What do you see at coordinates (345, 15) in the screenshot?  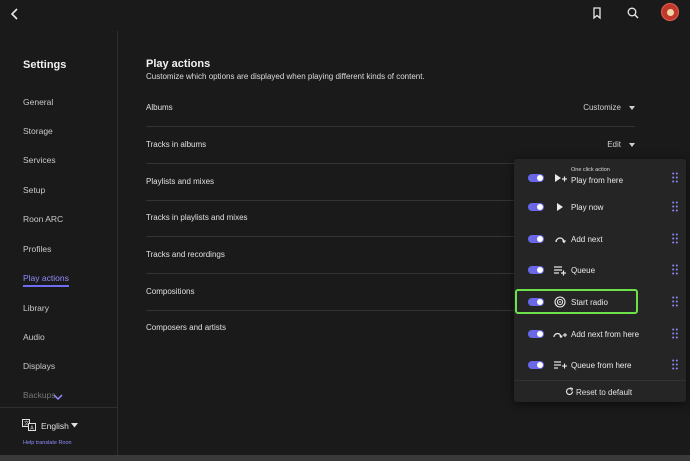 I see `top-bar` at bounding box center [345, 15].